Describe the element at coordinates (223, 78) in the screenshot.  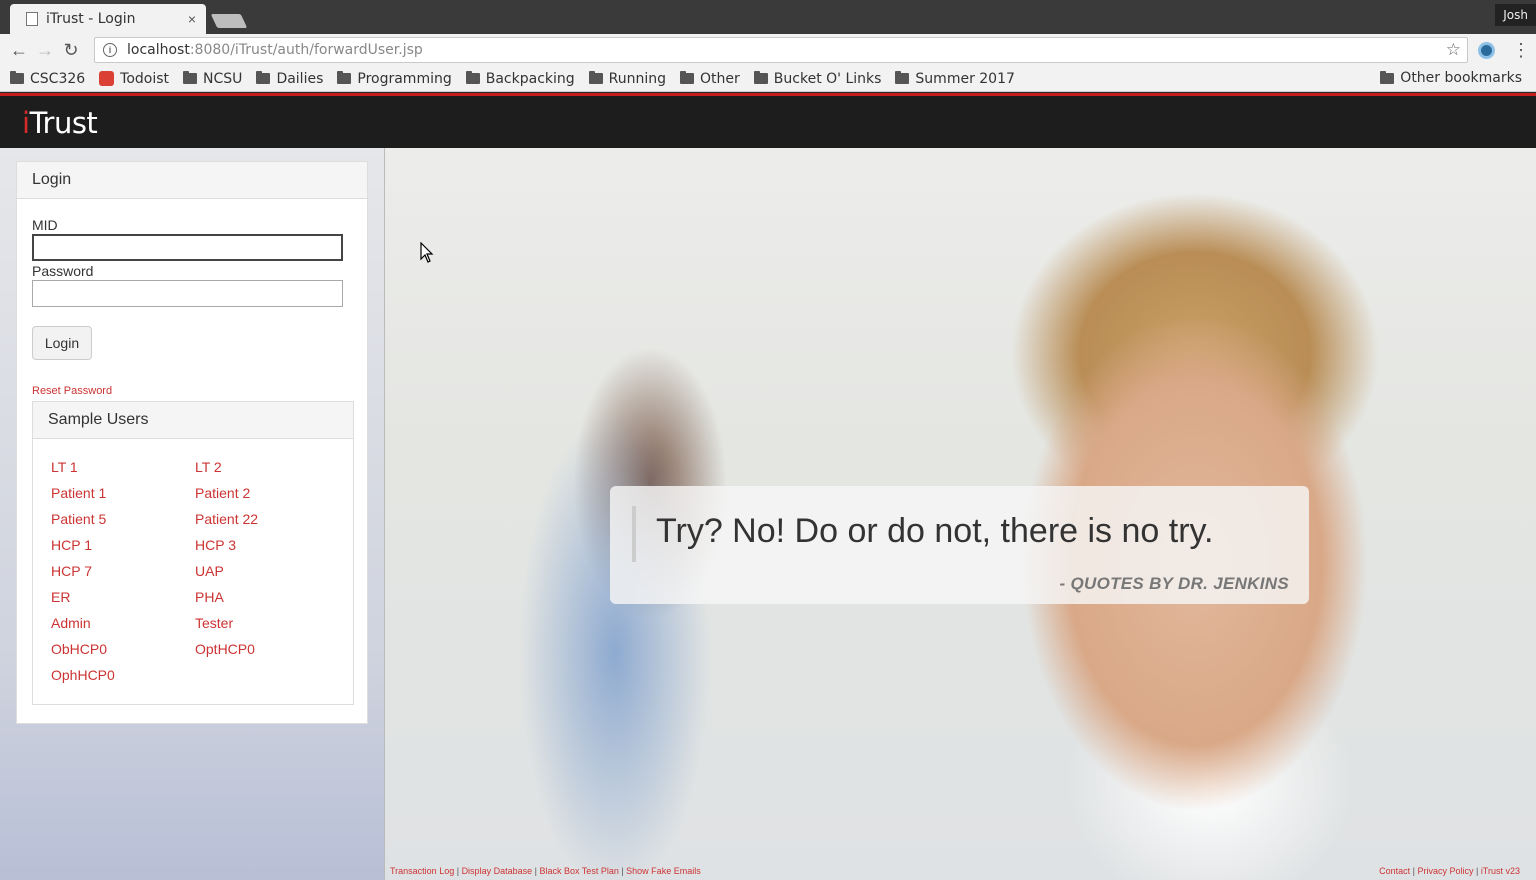
I see `bookmark-label: NCSU` at that location.